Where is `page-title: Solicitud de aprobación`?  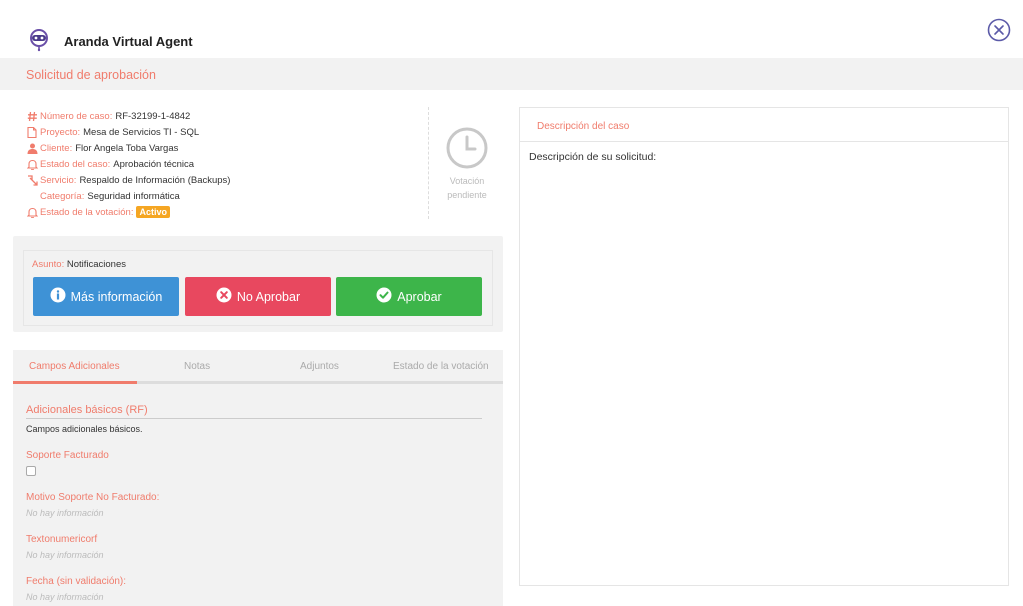 page-title: Solicitud de aprobación is located at coordinates (91, 75).